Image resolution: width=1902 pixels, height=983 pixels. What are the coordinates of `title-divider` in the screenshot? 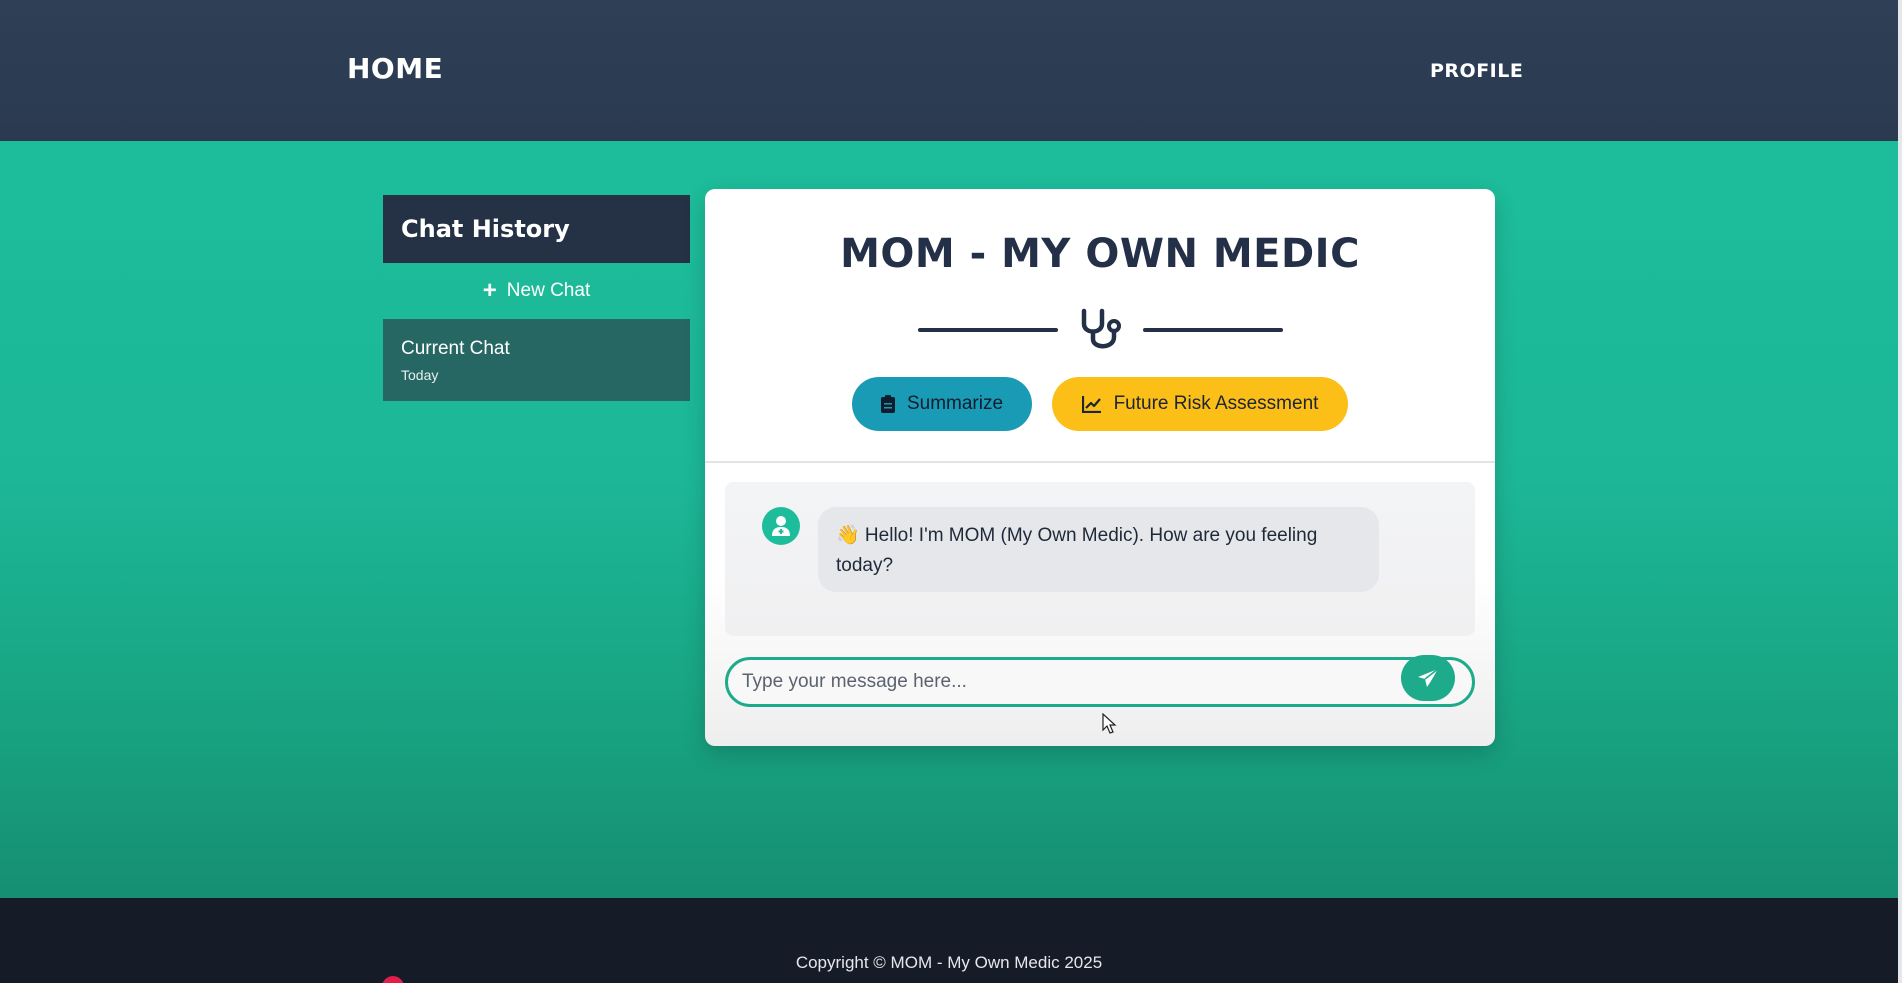 It's located at (1100, 329).